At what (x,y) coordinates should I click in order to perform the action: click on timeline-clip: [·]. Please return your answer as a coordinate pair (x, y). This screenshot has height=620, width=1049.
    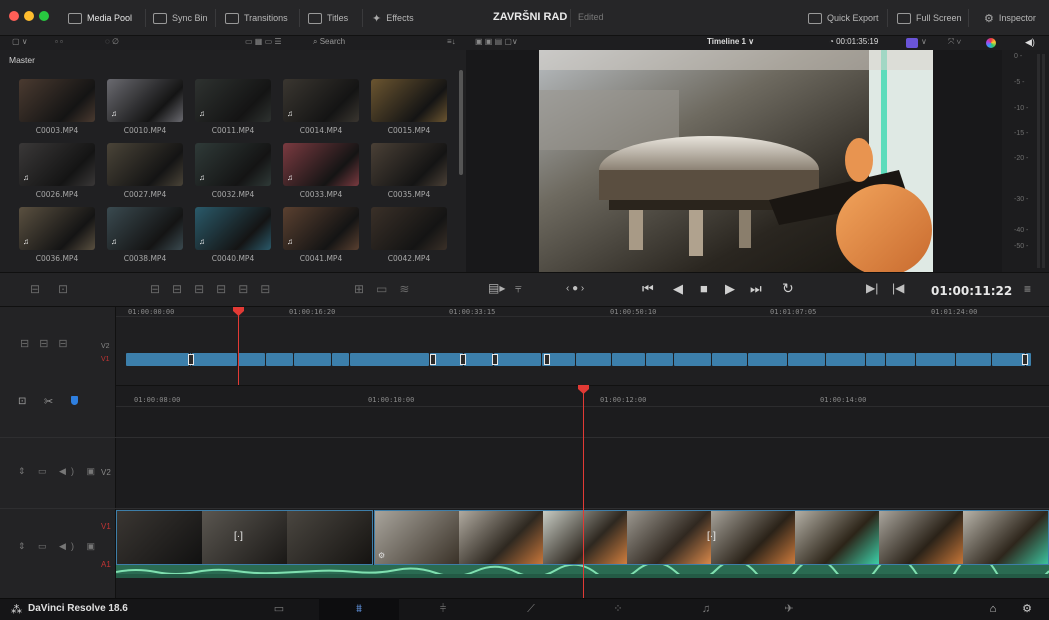
    Looking at the image, I should click on (244, 537).